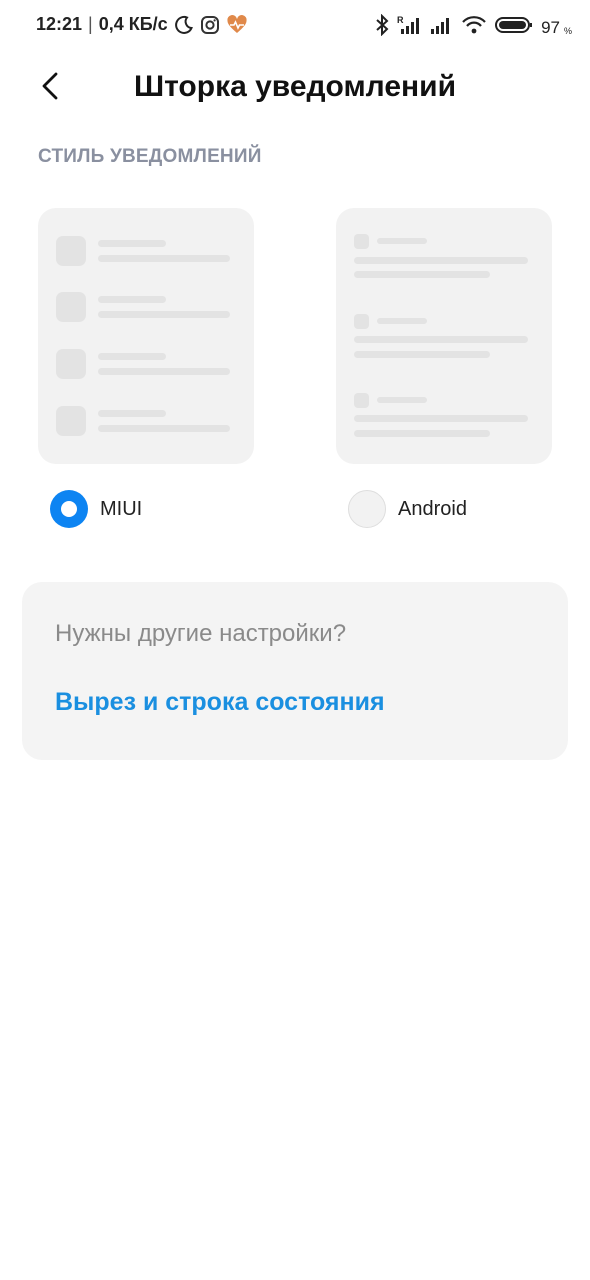  I want to click on instagram-icon, so click(210, 25).